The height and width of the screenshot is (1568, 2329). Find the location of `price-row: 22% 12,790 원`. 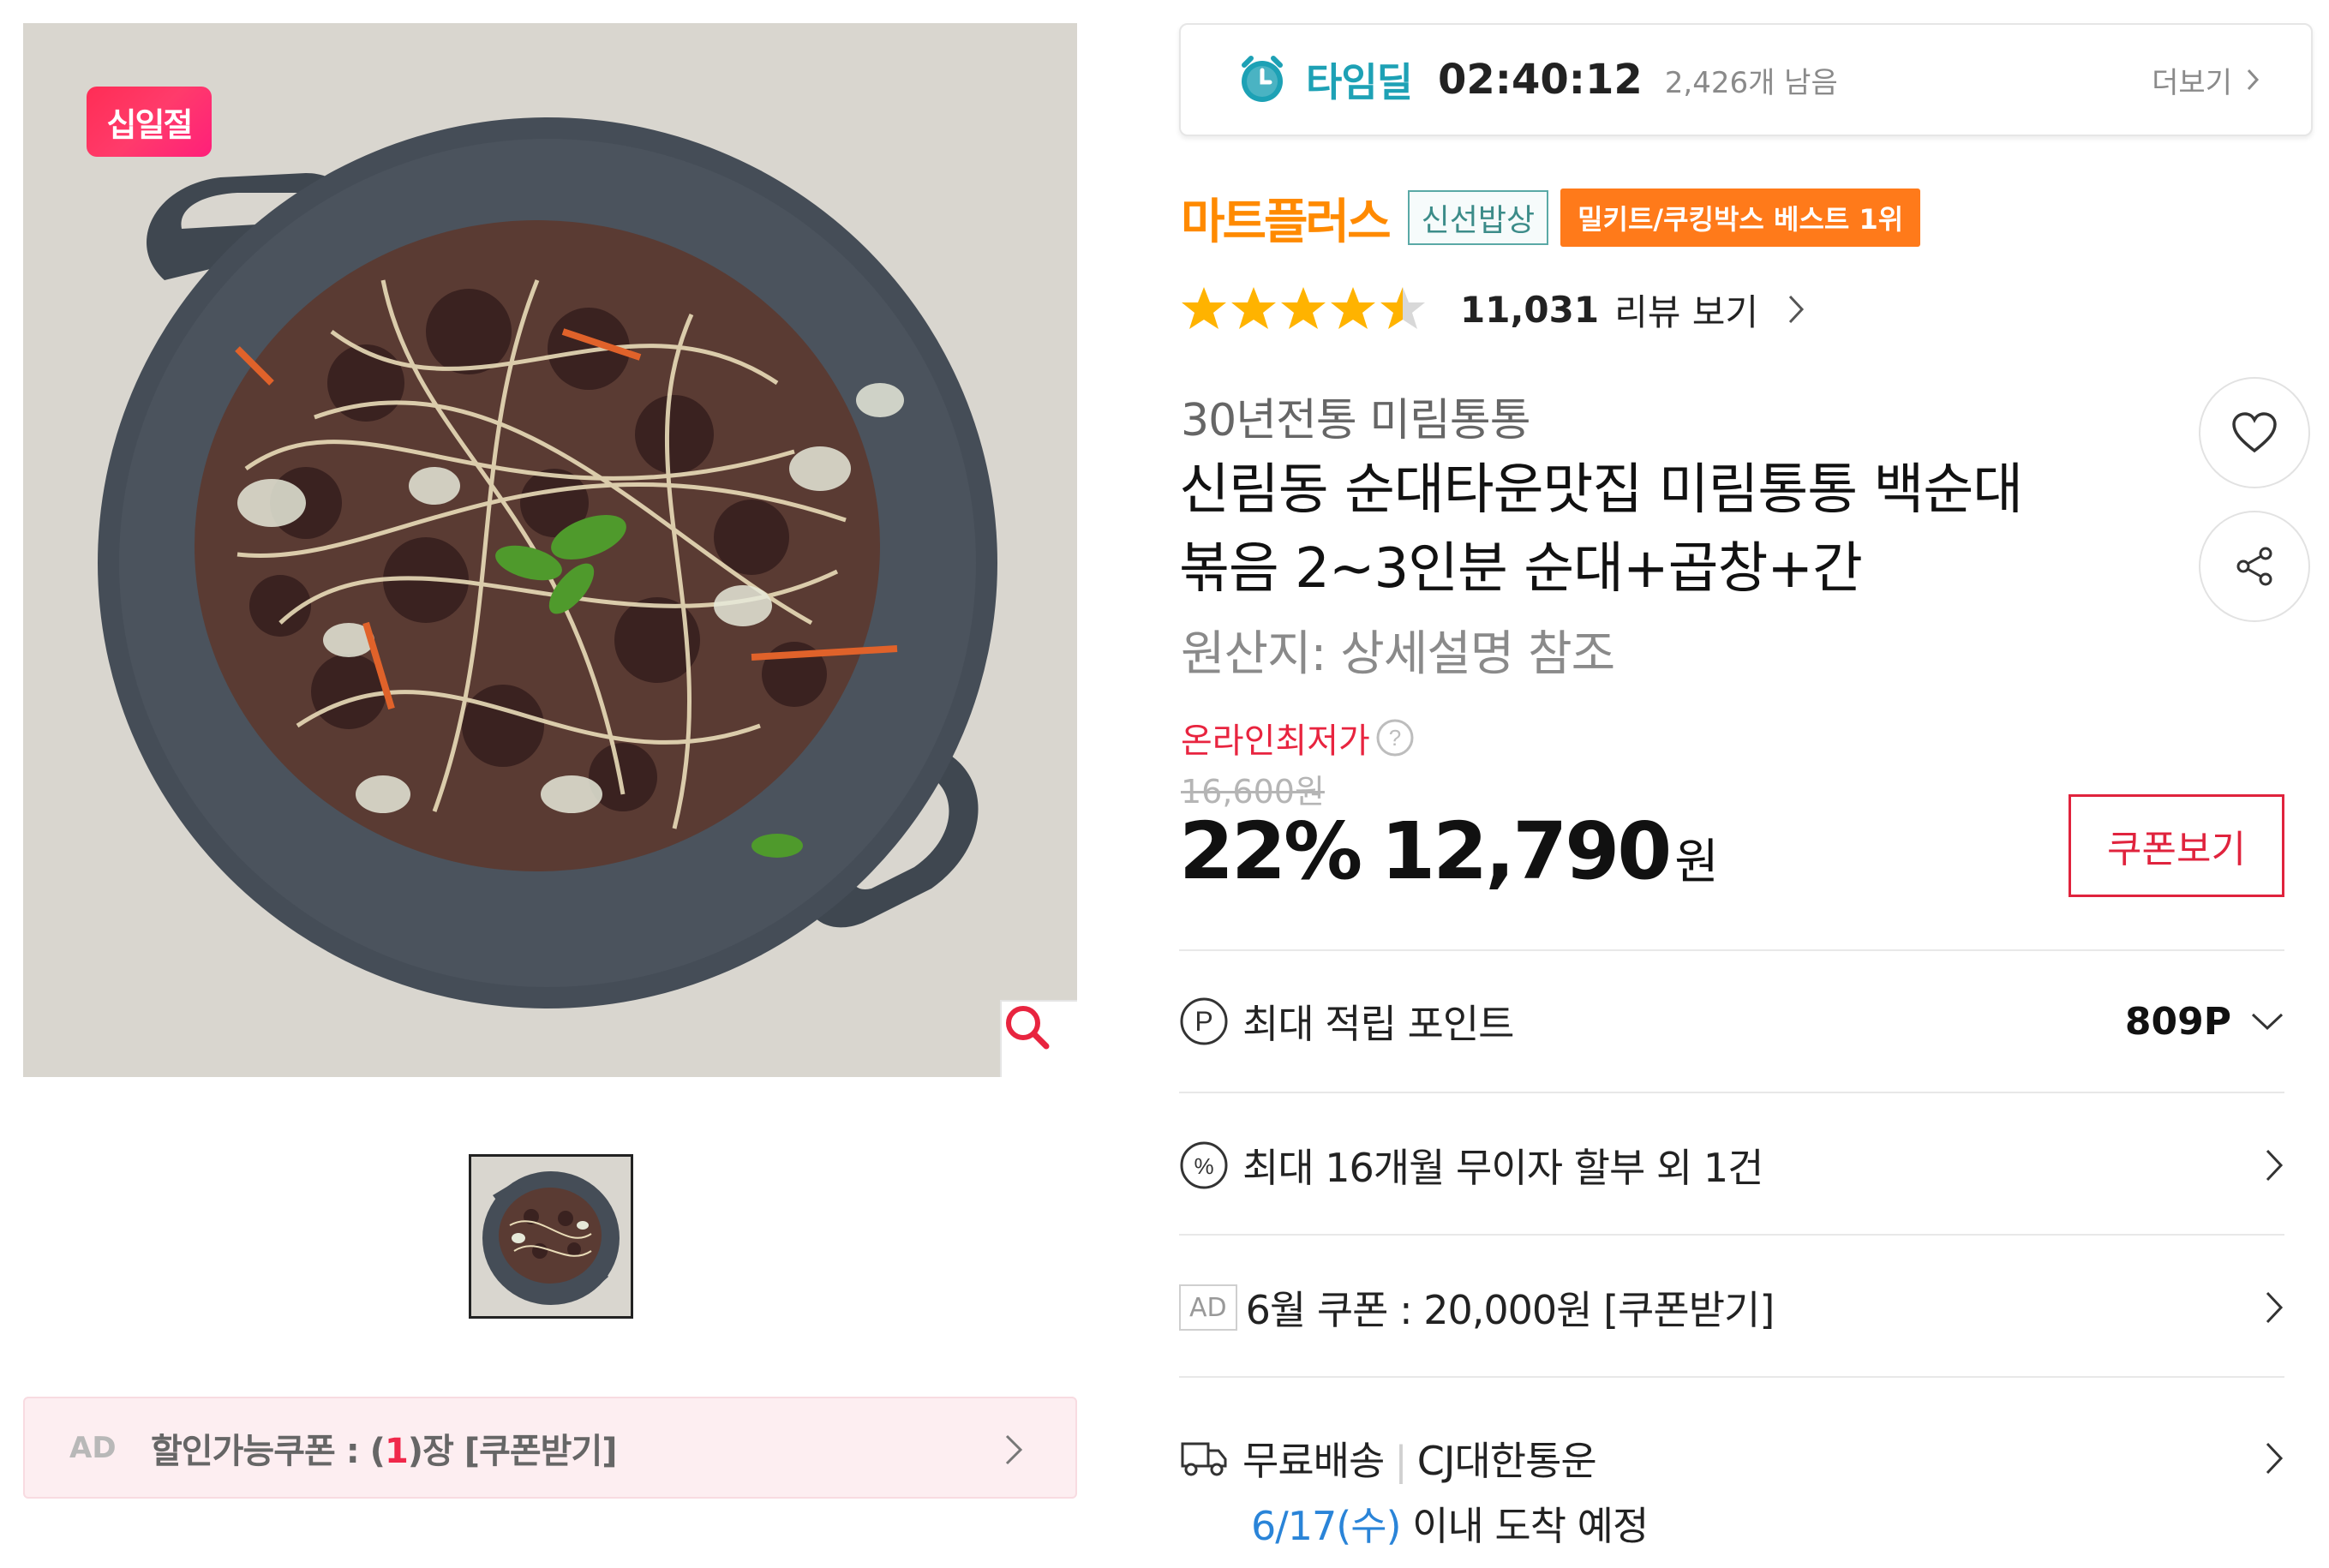

price-row: 22% 12,790 원 is located at coordinates (1449, 851).